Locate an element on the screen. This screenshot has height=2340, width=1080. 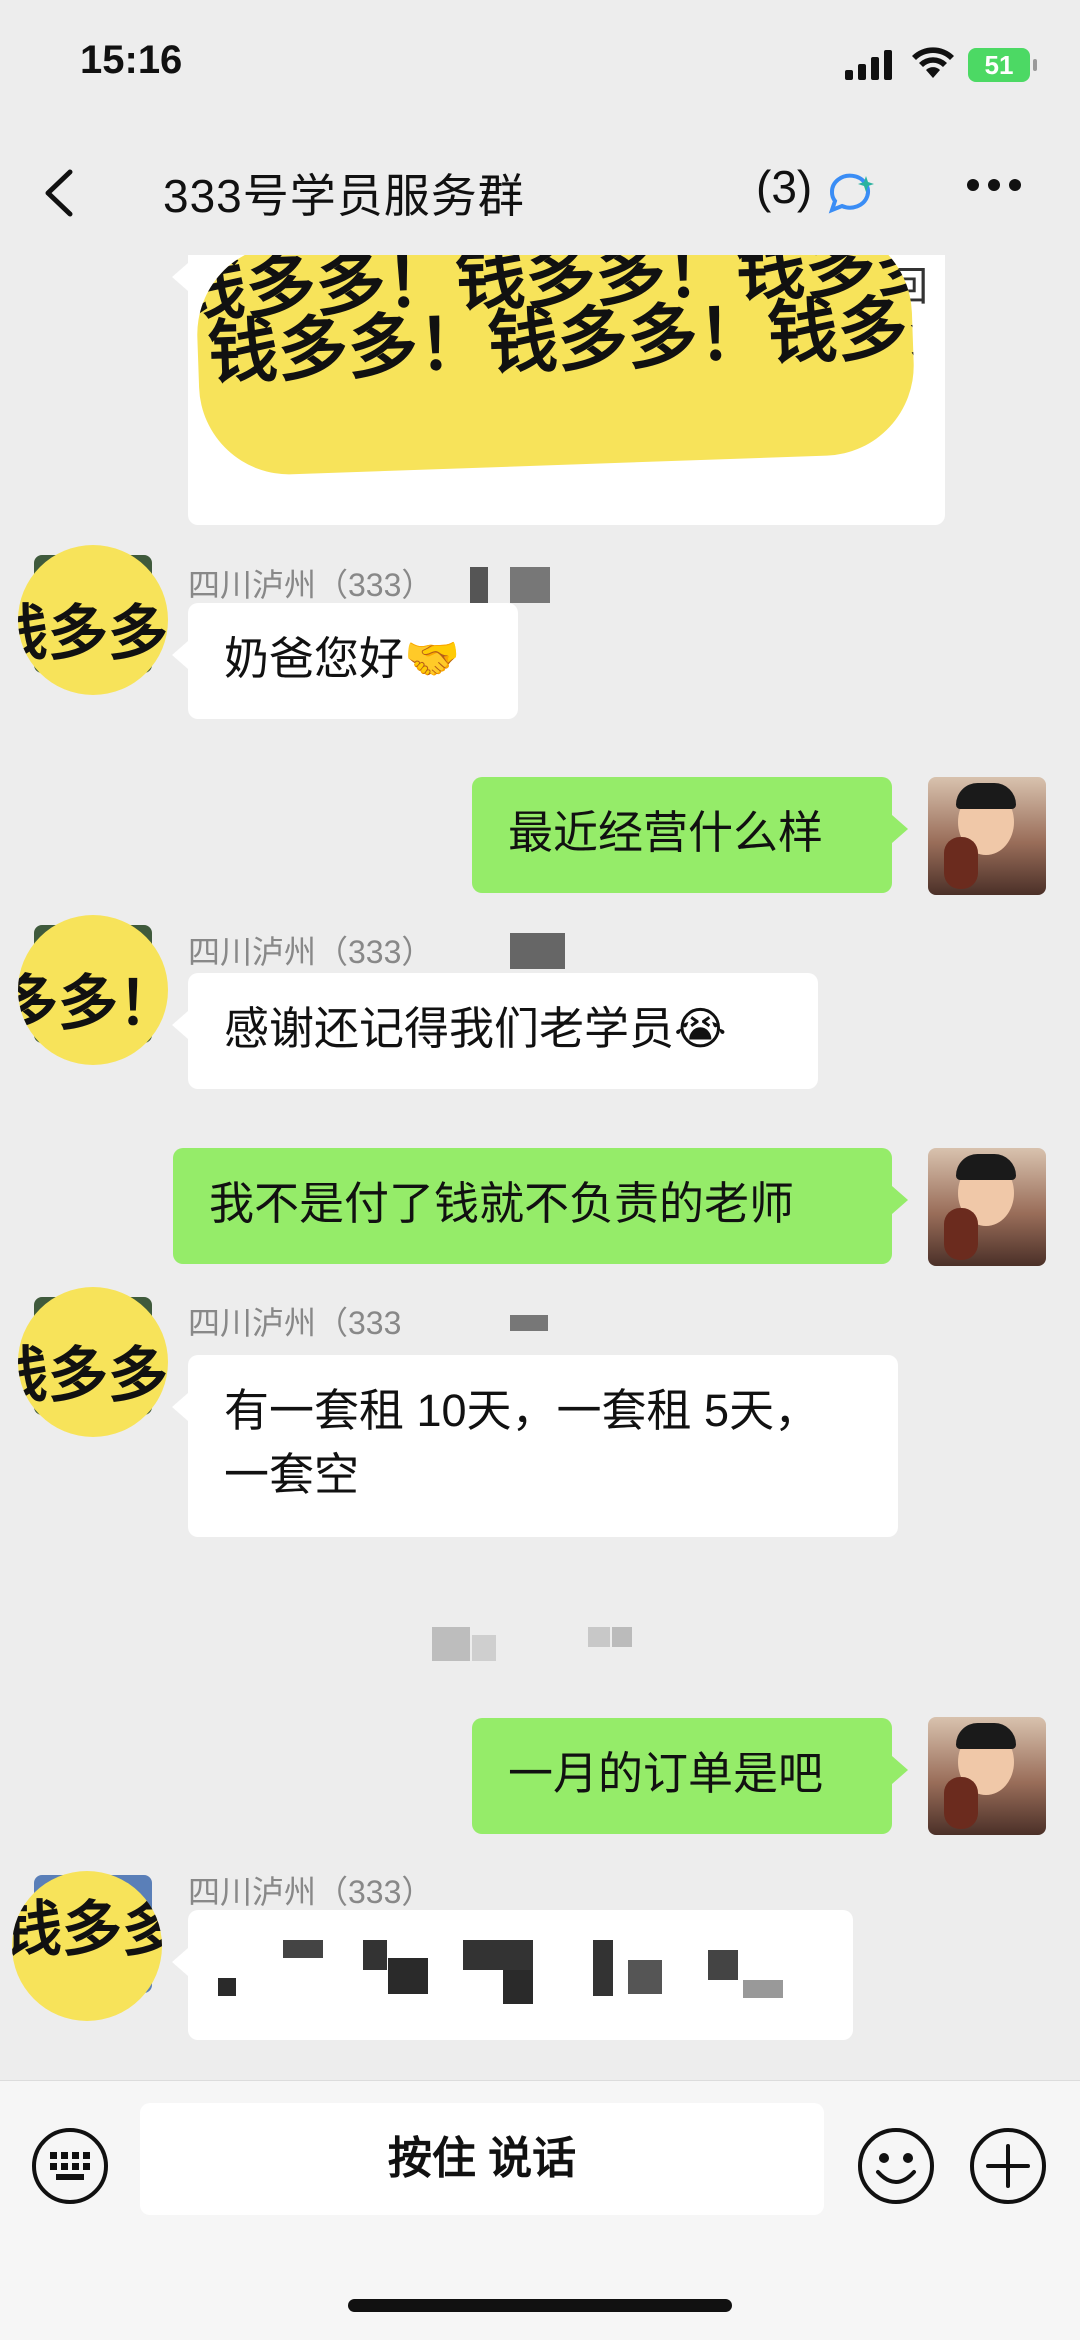
message-bubble: 一月的订单是吧 is located at coordinates (690, 1776).